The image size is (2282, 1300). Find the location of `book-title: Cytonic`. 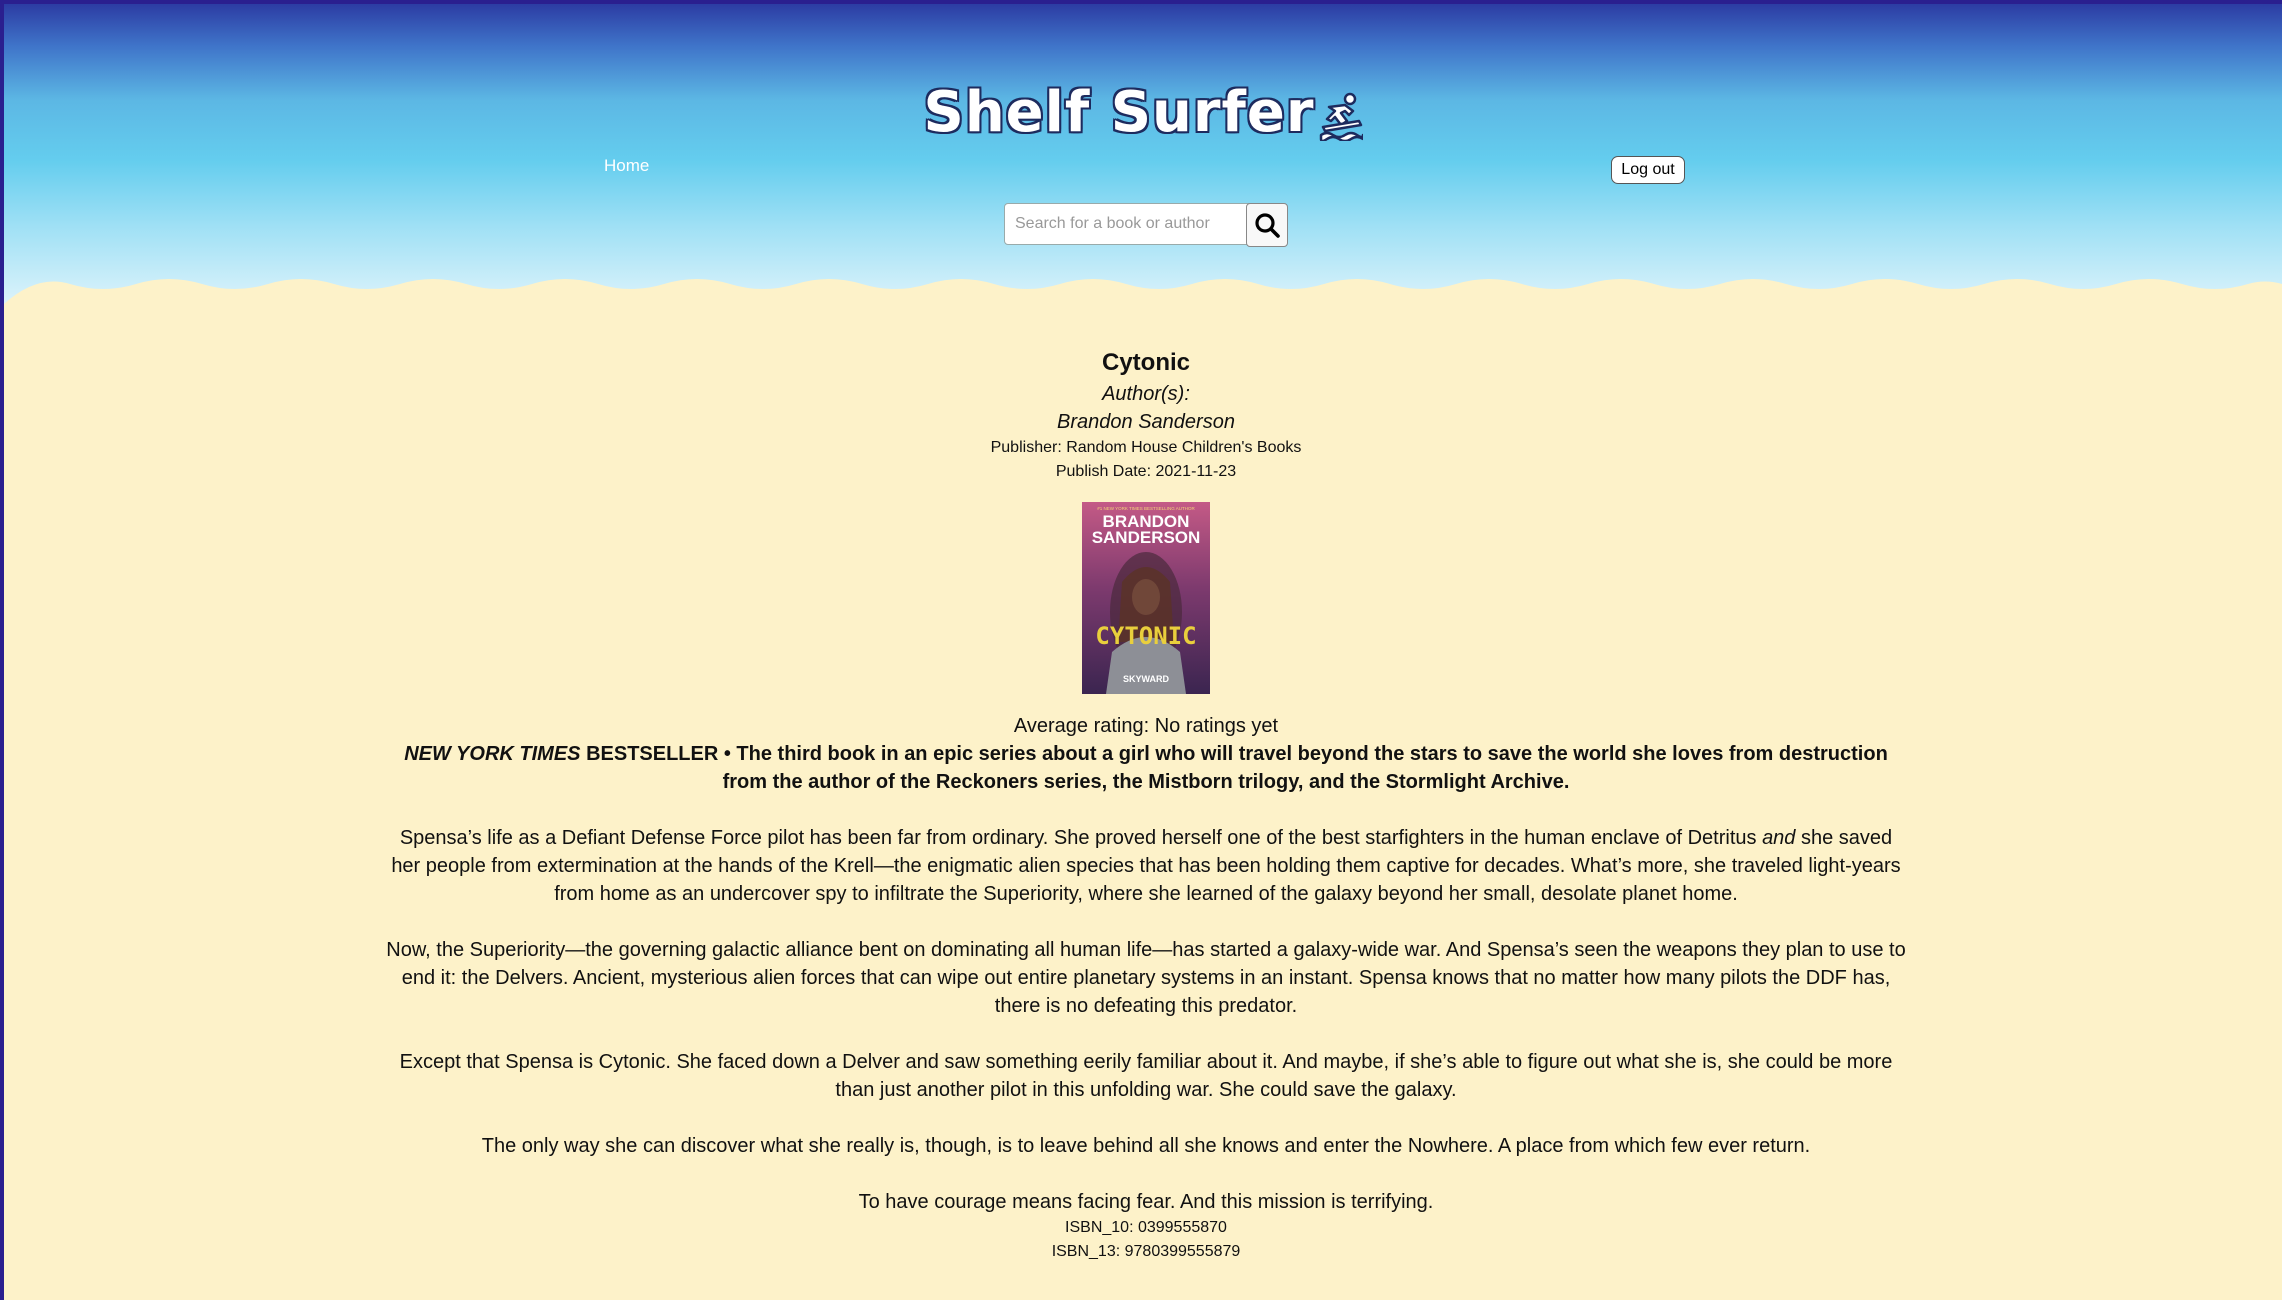

book-title: Cytonic is located at coordinates (1145, 362).